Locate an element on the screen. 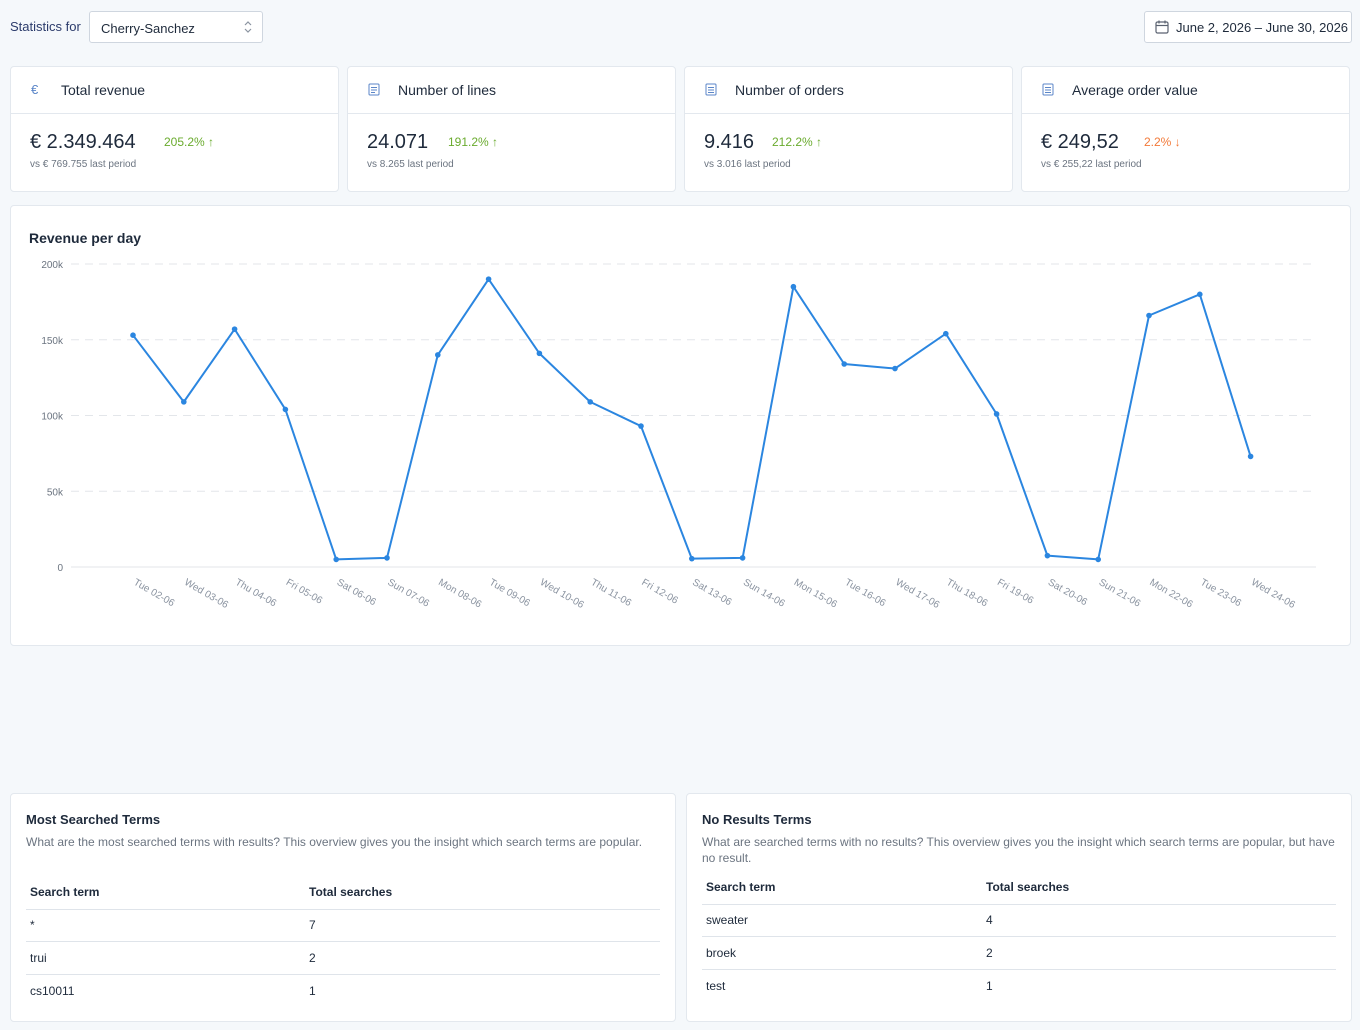 The width and height of the screenshot is (1360, 1030). column-header: Total searches is located at coordinates (482, 893).